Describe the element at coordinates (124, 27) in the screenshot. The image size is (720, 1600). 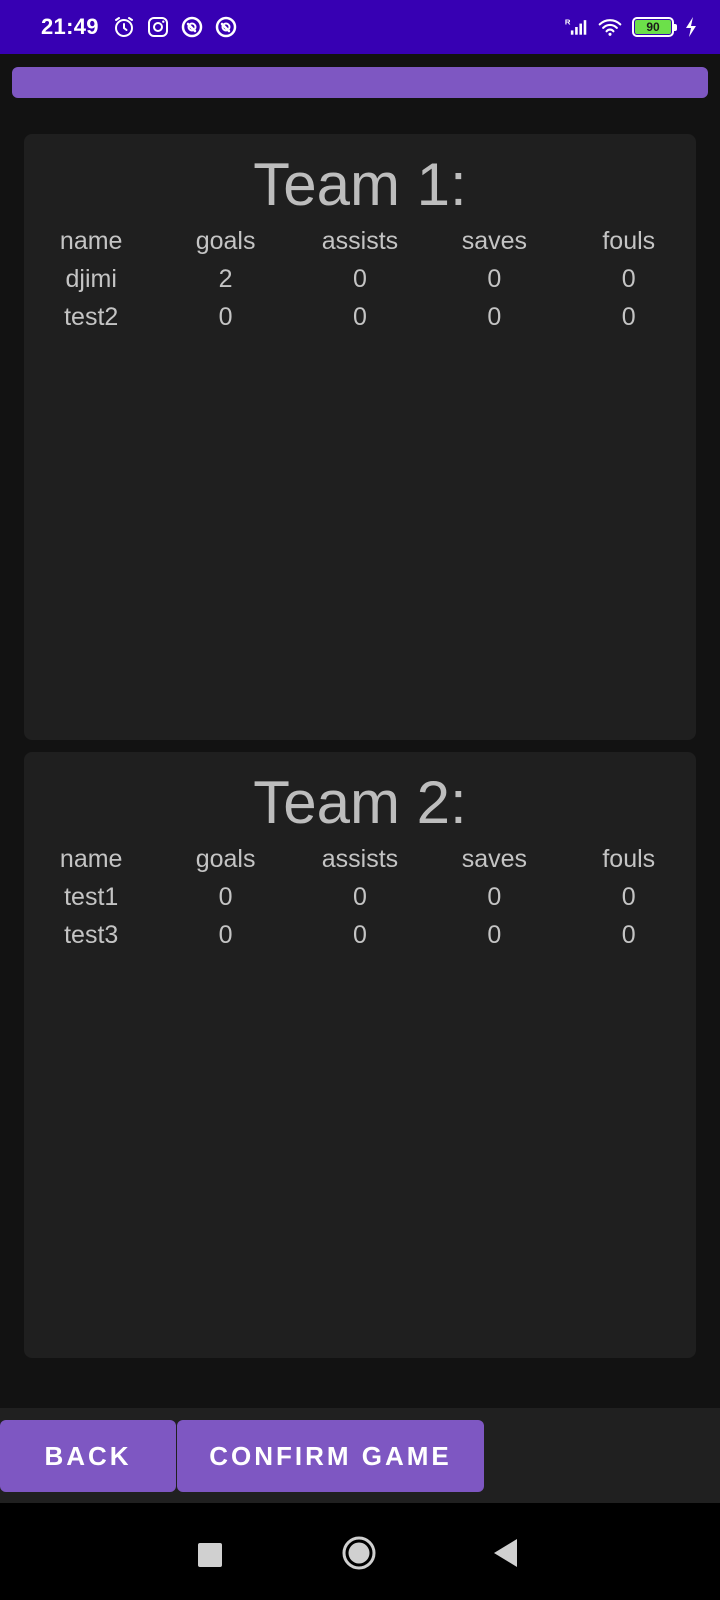
I see `alarm-icon` at that location.